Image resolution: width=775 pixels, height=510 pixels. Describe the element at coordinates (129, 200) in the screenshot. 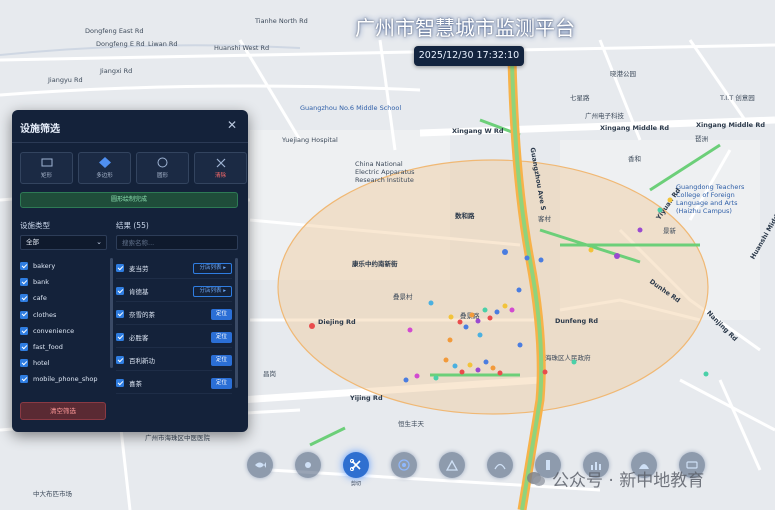

I see `draw-complete-status: 圆形绘制完成` at that location.